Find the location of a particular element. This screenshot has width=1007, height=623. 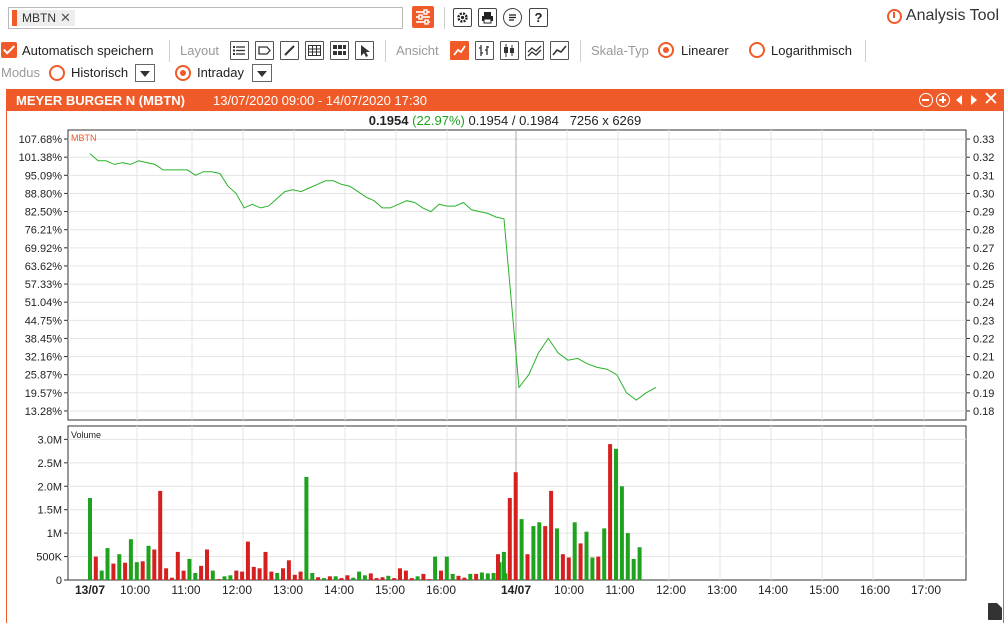

price-right-tick-label: 0.22 is located at coordinates (983, 339).